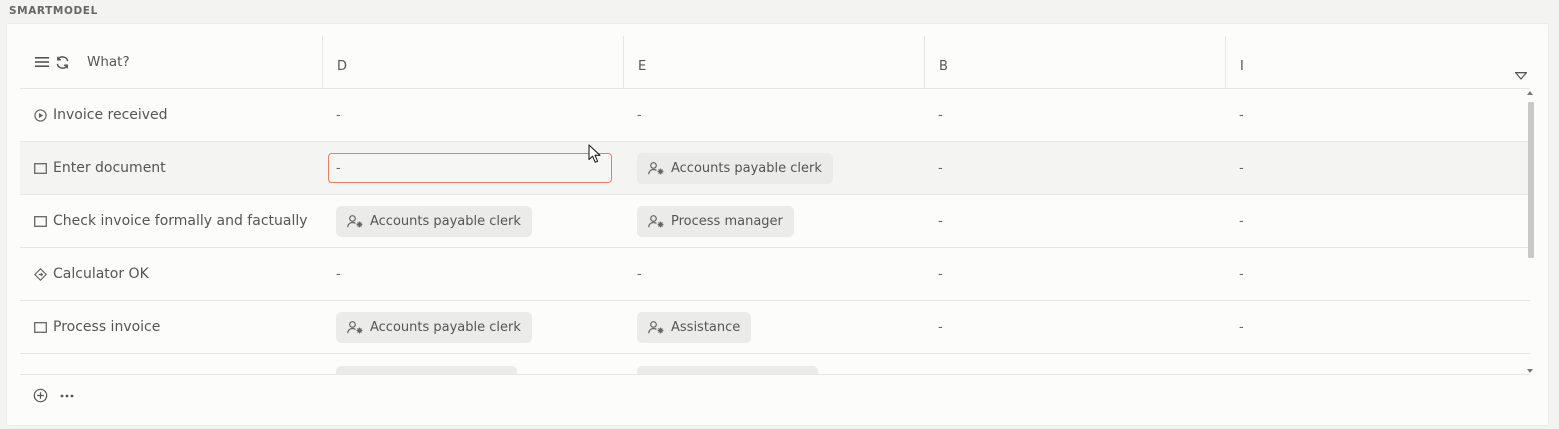 The height and width of the screenshot is (429, 1559). What do you see at coordinates (180, 221) in the screenshot?
I see `row-label: Check invoice formally and factually` at bounding box center [180, 221].